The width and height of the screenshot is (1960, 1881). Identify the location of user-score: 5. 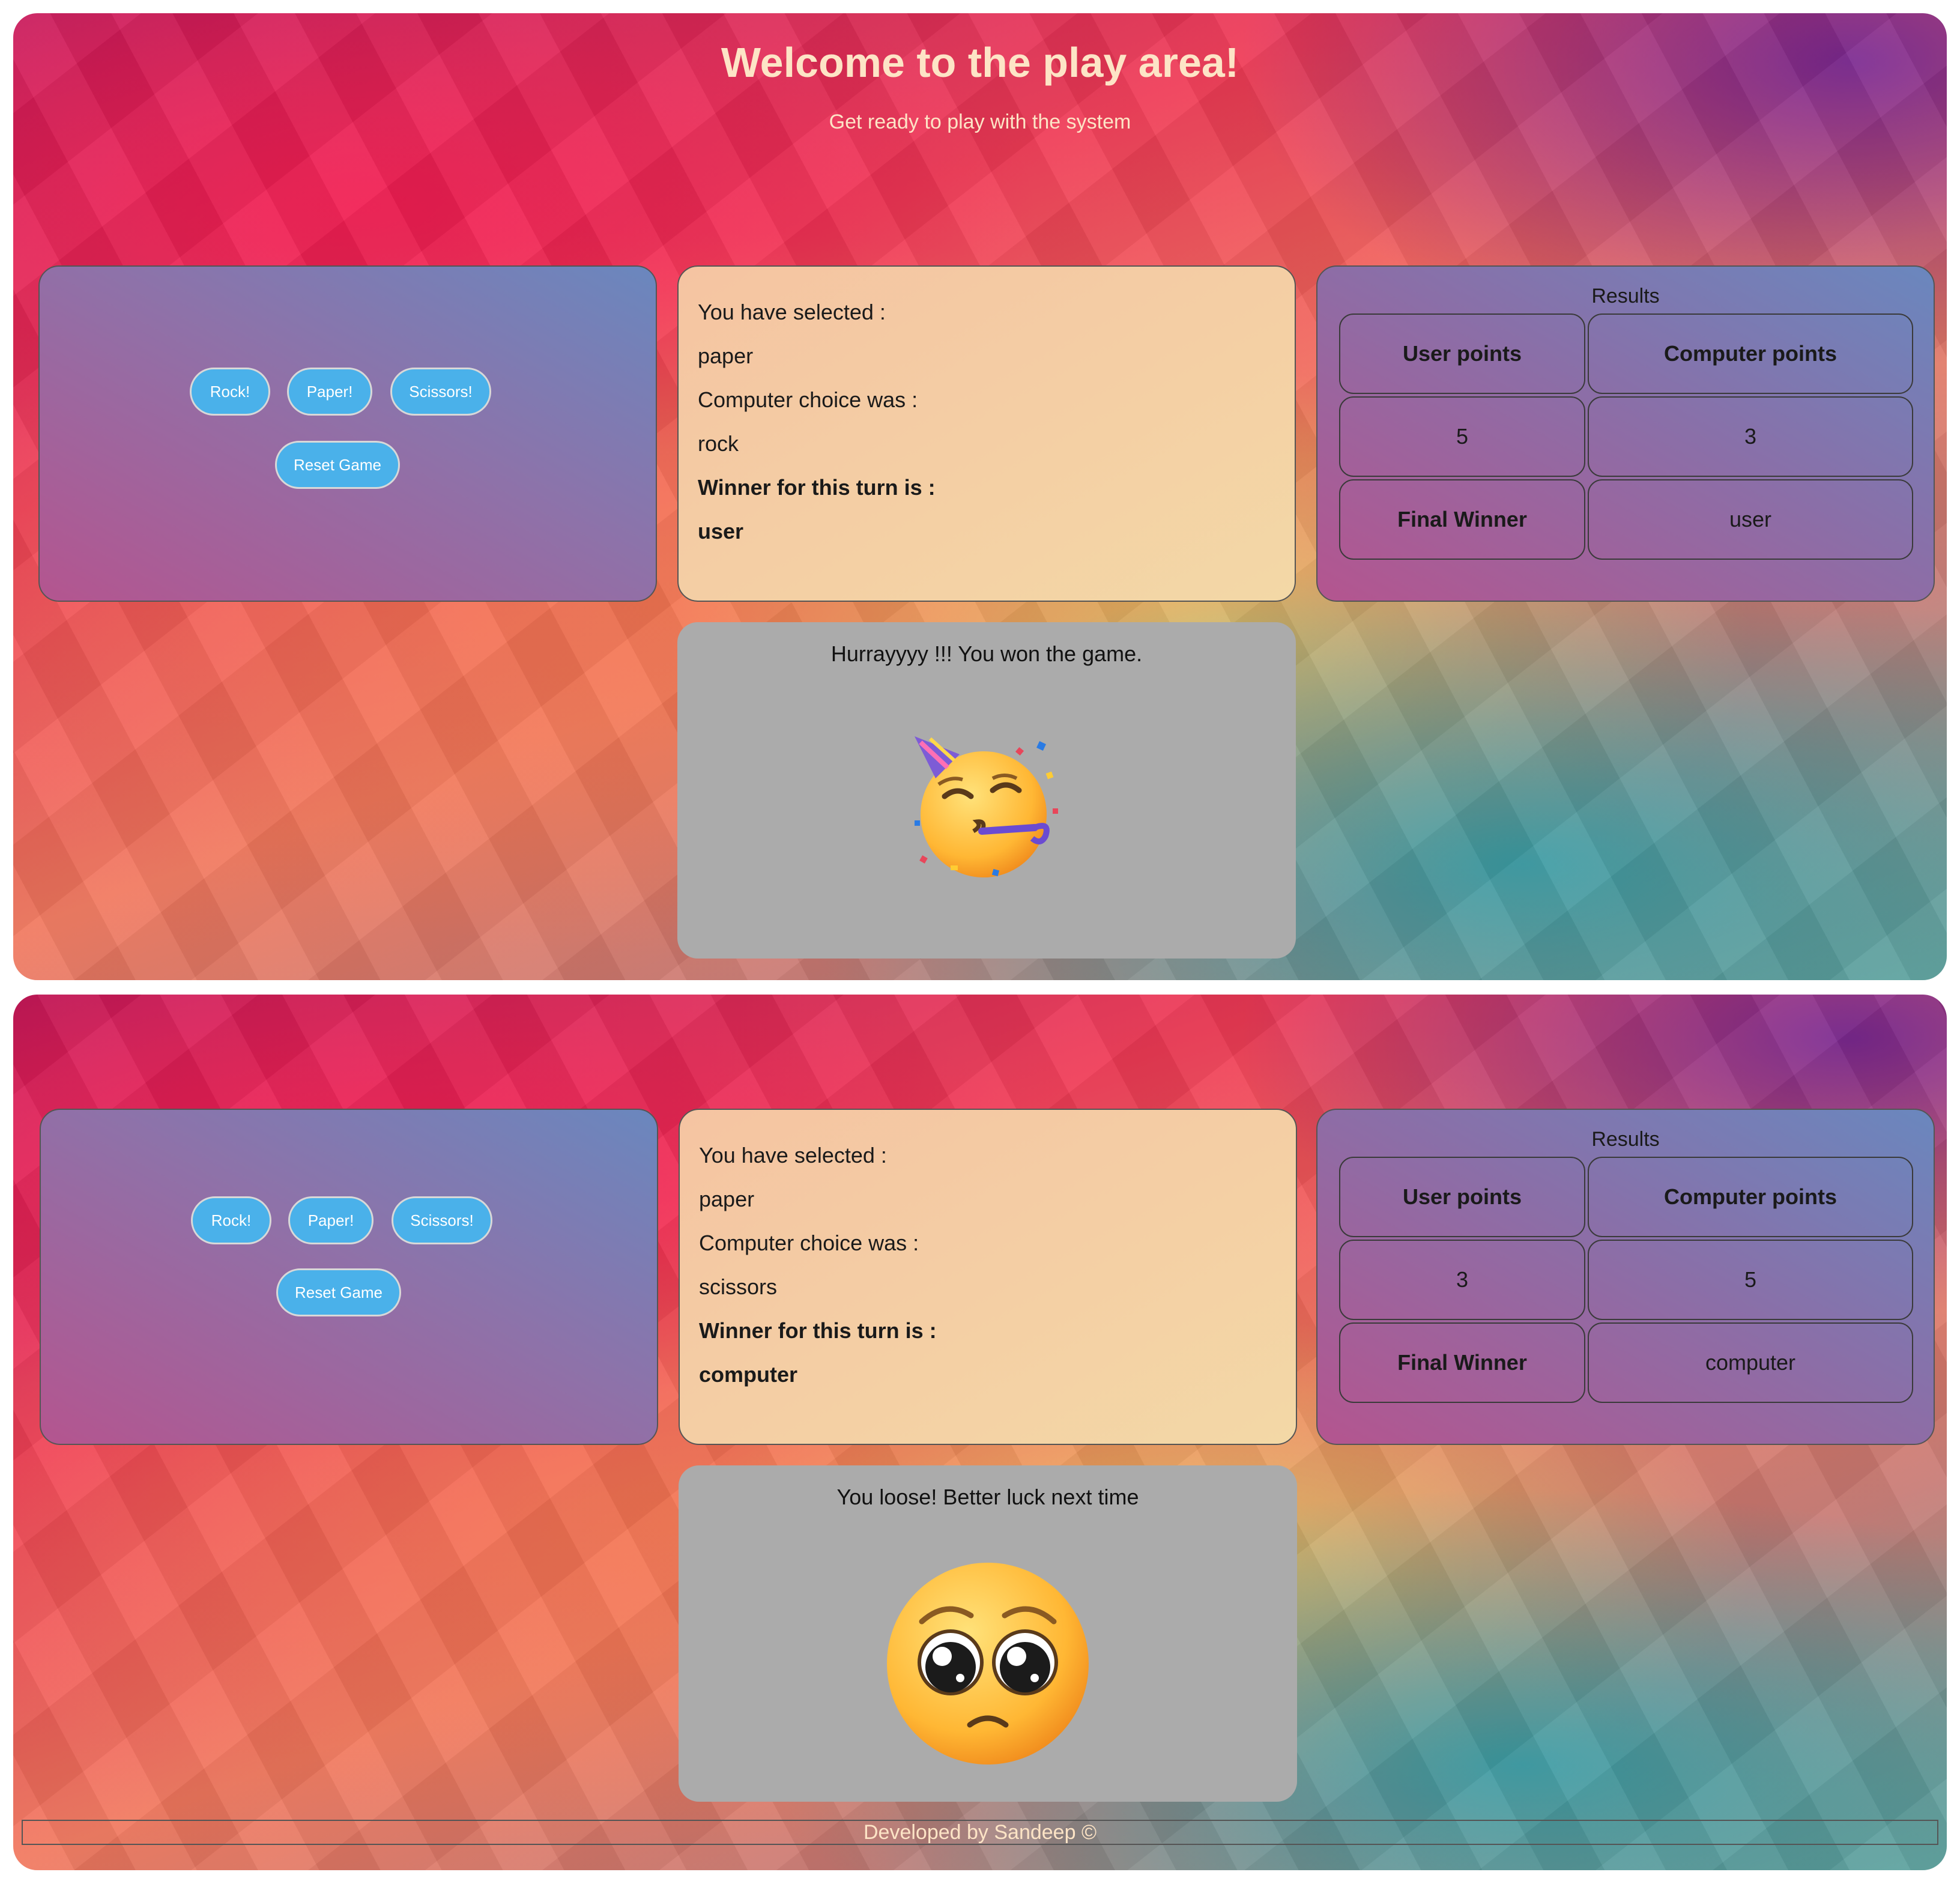
(1462, 436).